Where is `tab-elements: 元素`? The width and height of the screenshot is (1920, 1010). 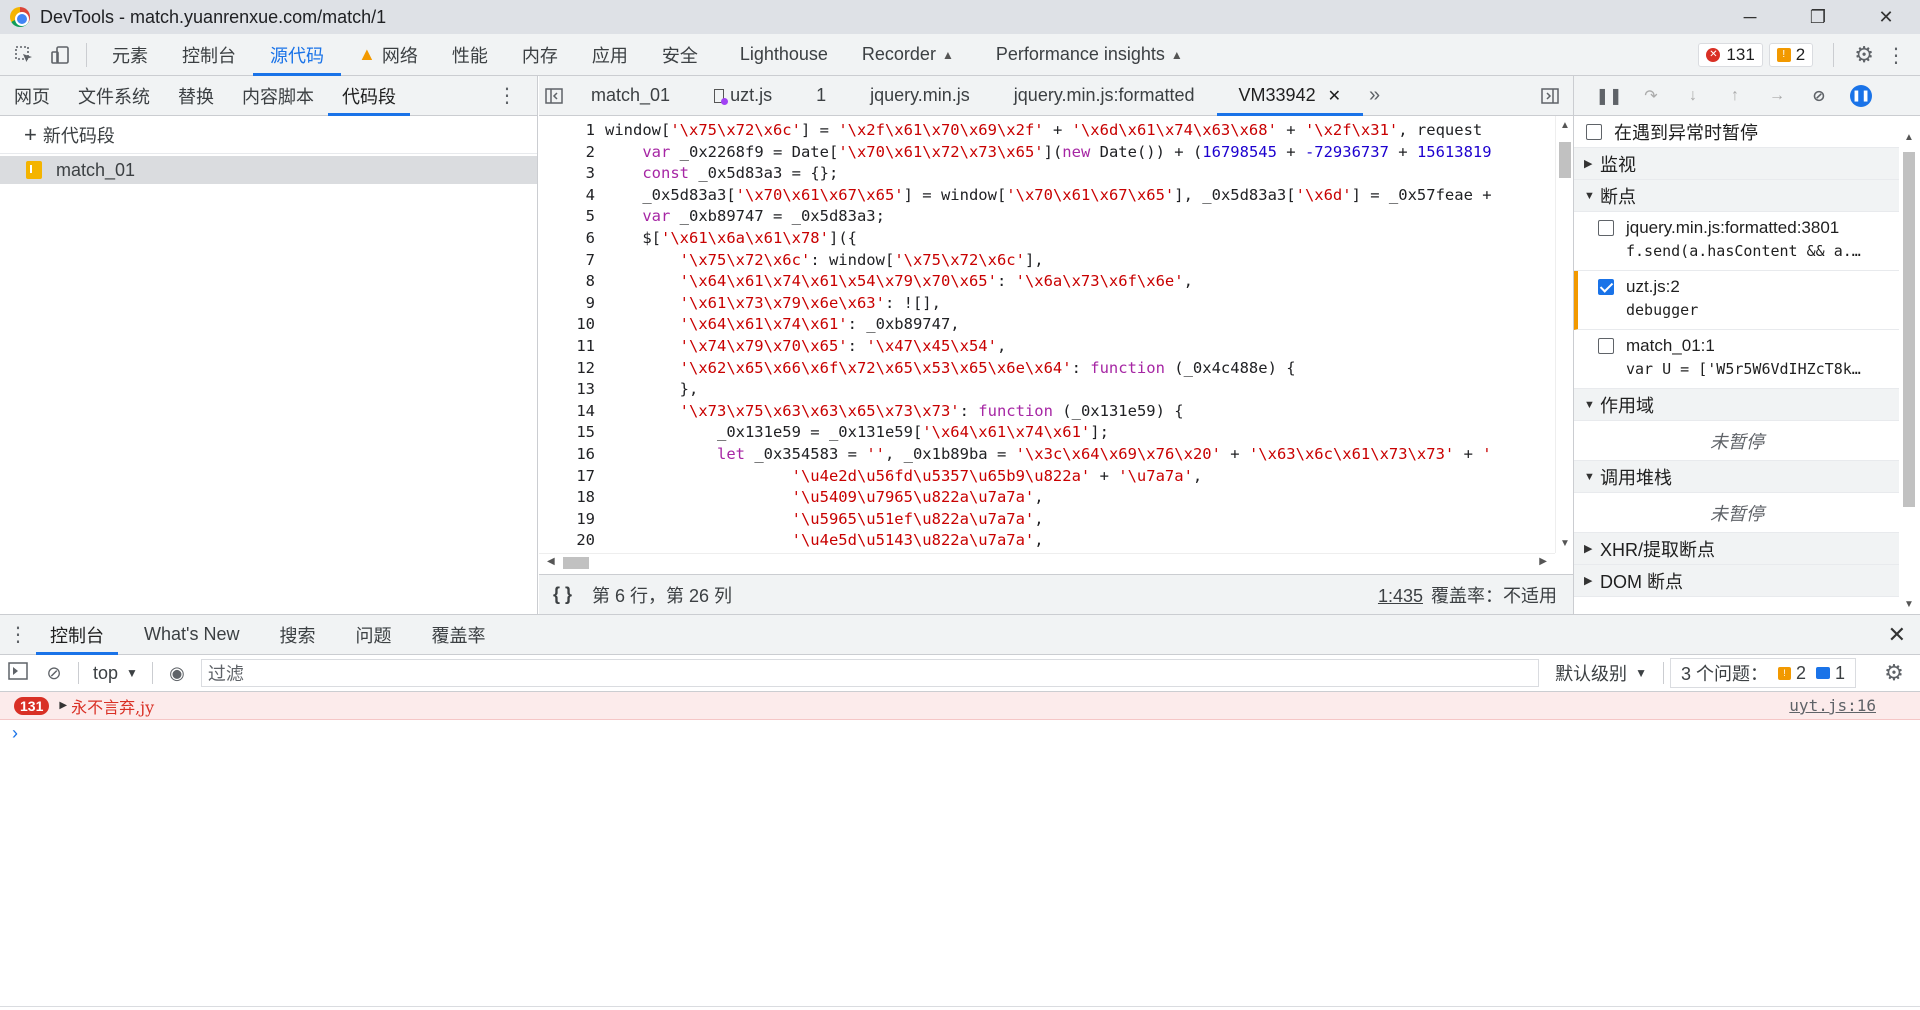 tab-elements: 元素 is located at coordinates (130, 55).